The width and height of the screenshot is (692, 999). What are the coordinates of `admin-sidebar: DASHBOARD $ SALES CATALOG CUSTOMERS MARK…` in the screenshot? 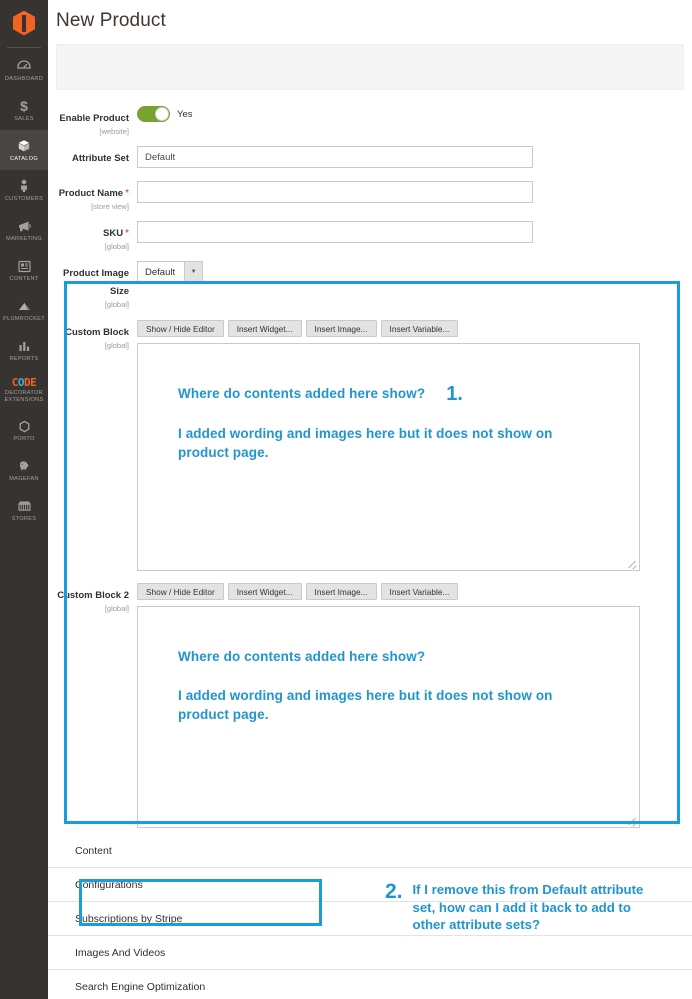 It's located at (24, 499).